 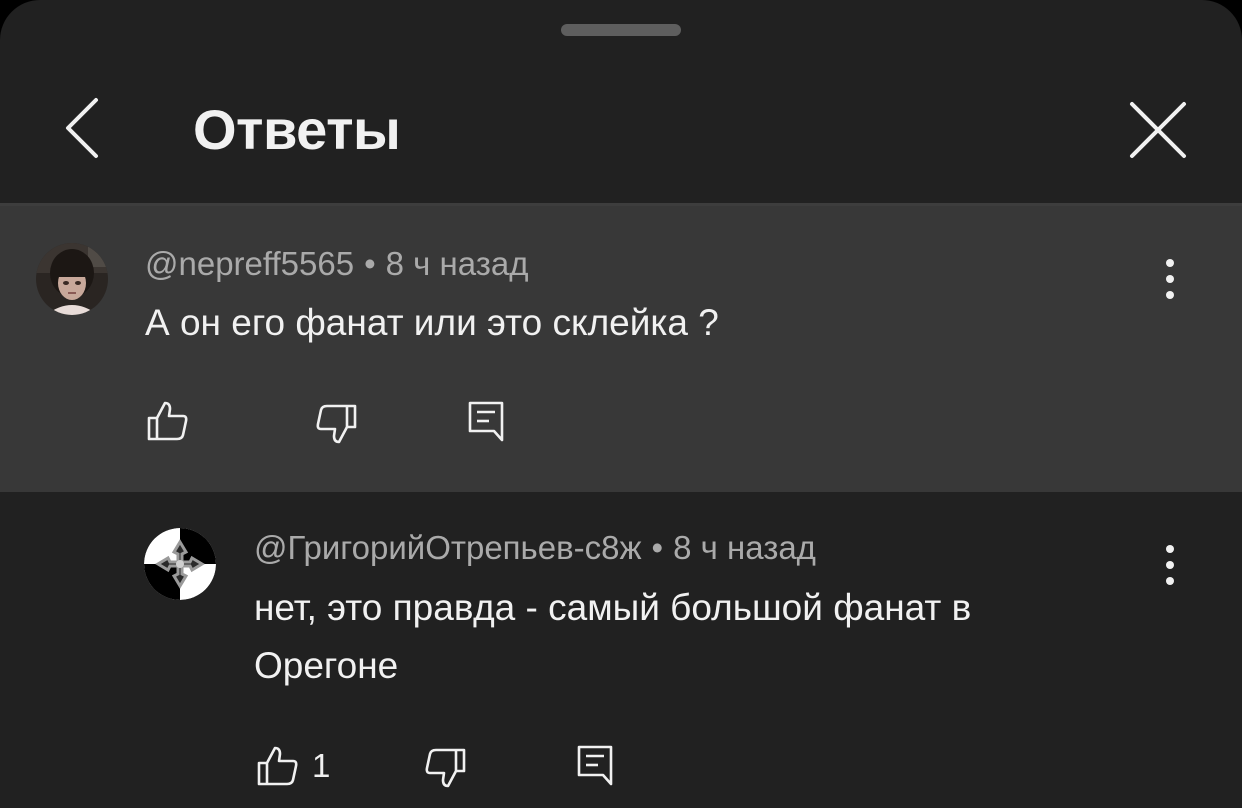 What do you see at coordinates (249, 263) in the screenshot?
I see `author-name: @nepreff5565` at bounding box center [249, 263].